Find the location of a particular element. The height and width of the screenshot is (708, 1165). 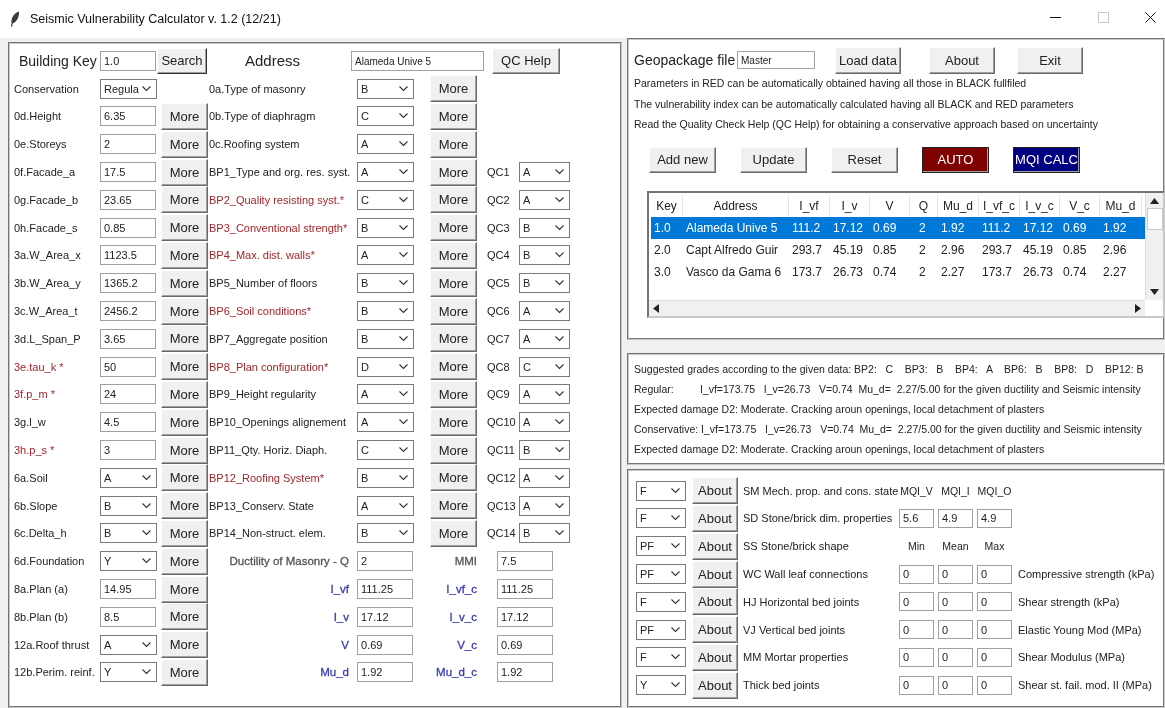

text-field: 4.9 is located at coordinates (994, 518).